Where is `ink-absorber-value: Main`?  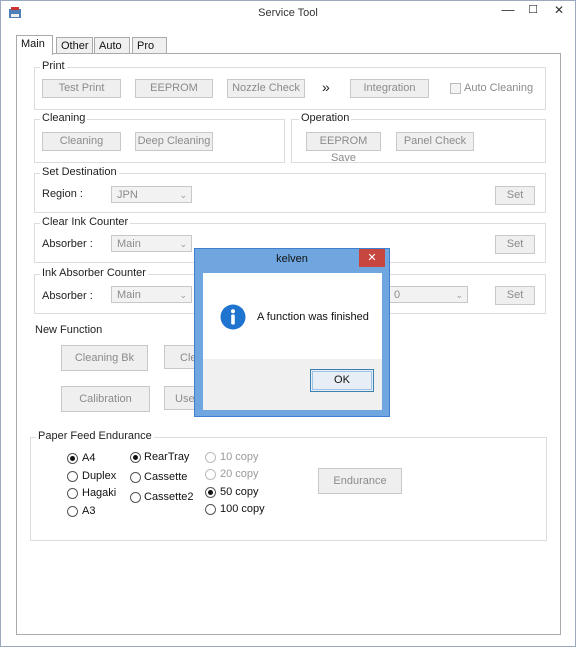
ink-absorber-value: Main is located at coordinates (129, 295).